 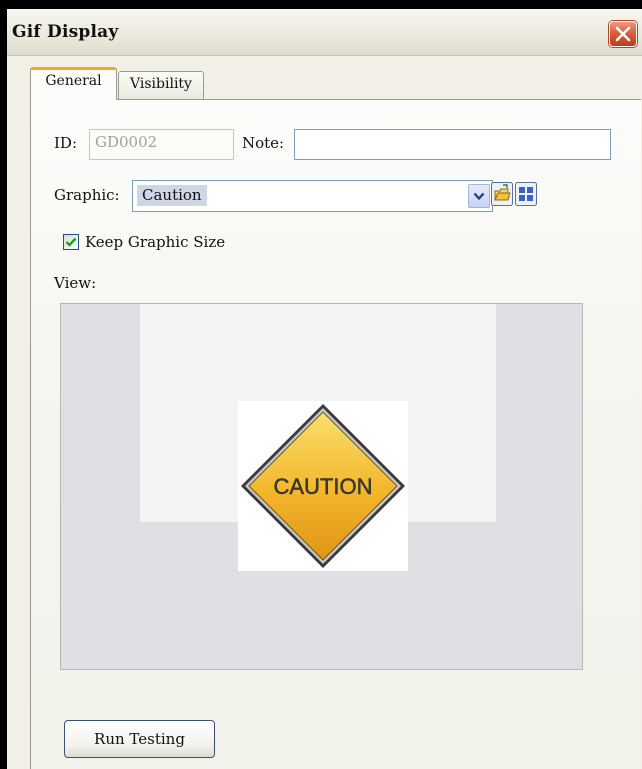 I want to click on close-icon, so click(x=623, y=34).